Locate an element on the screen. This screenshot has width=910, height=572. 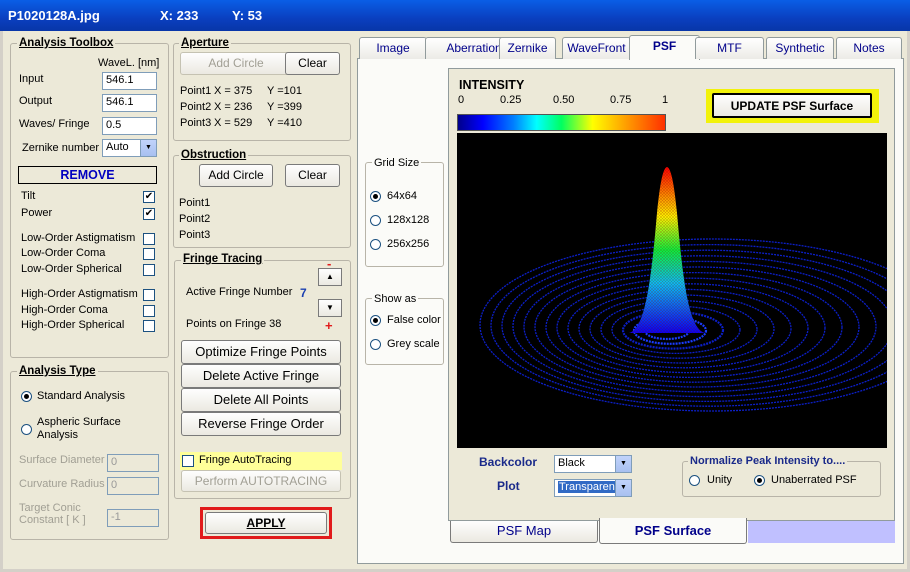
backcolor-value: Black is located at coordinates (571, 463).